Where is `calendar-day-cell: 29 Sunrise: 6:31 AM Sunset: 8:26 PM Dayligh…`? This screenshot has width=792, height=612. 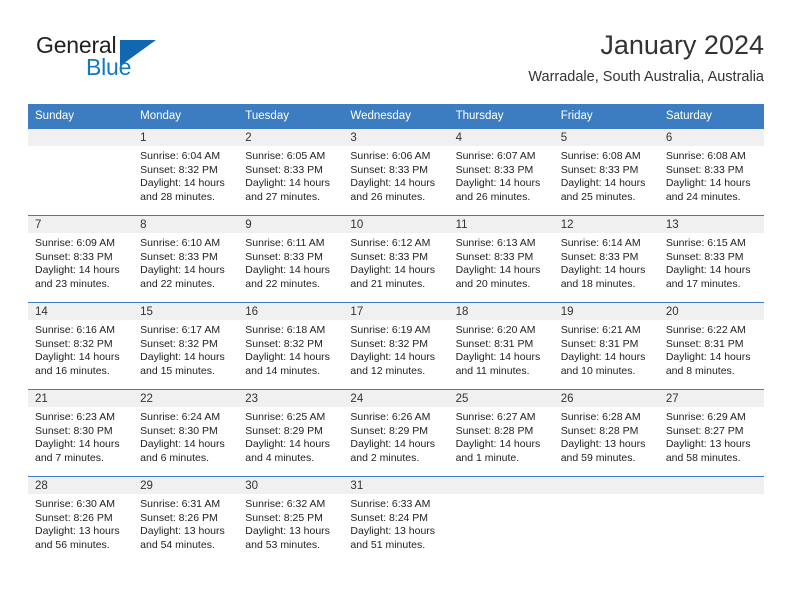 calendar-day-cell: 29 Sunrise: 6:31 AM Sunset: 8:26 PM Dayligh… is located at coordinates (186, 519).